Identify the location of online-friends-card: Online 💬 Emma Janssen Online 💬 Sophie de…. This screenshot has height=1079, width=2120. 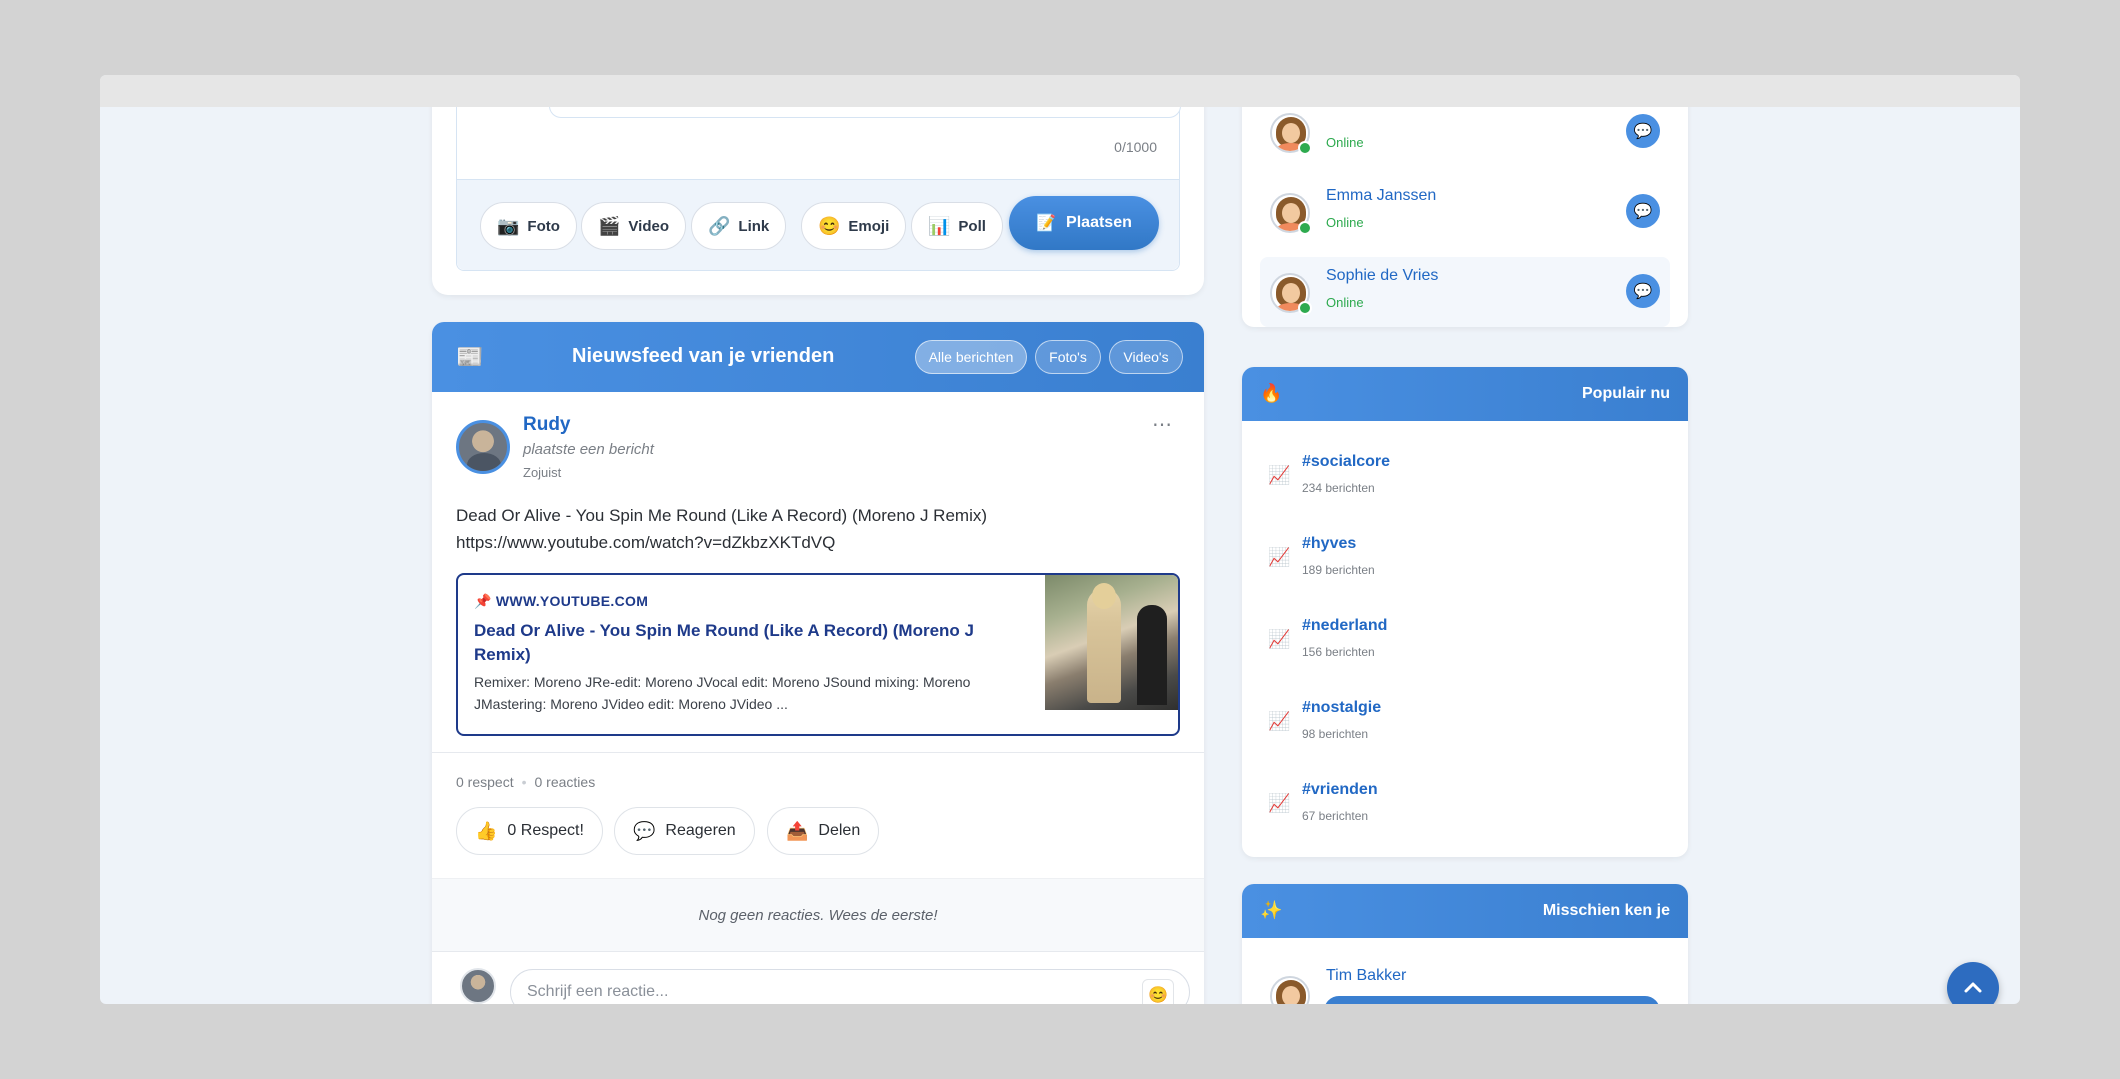
(1465, 217).